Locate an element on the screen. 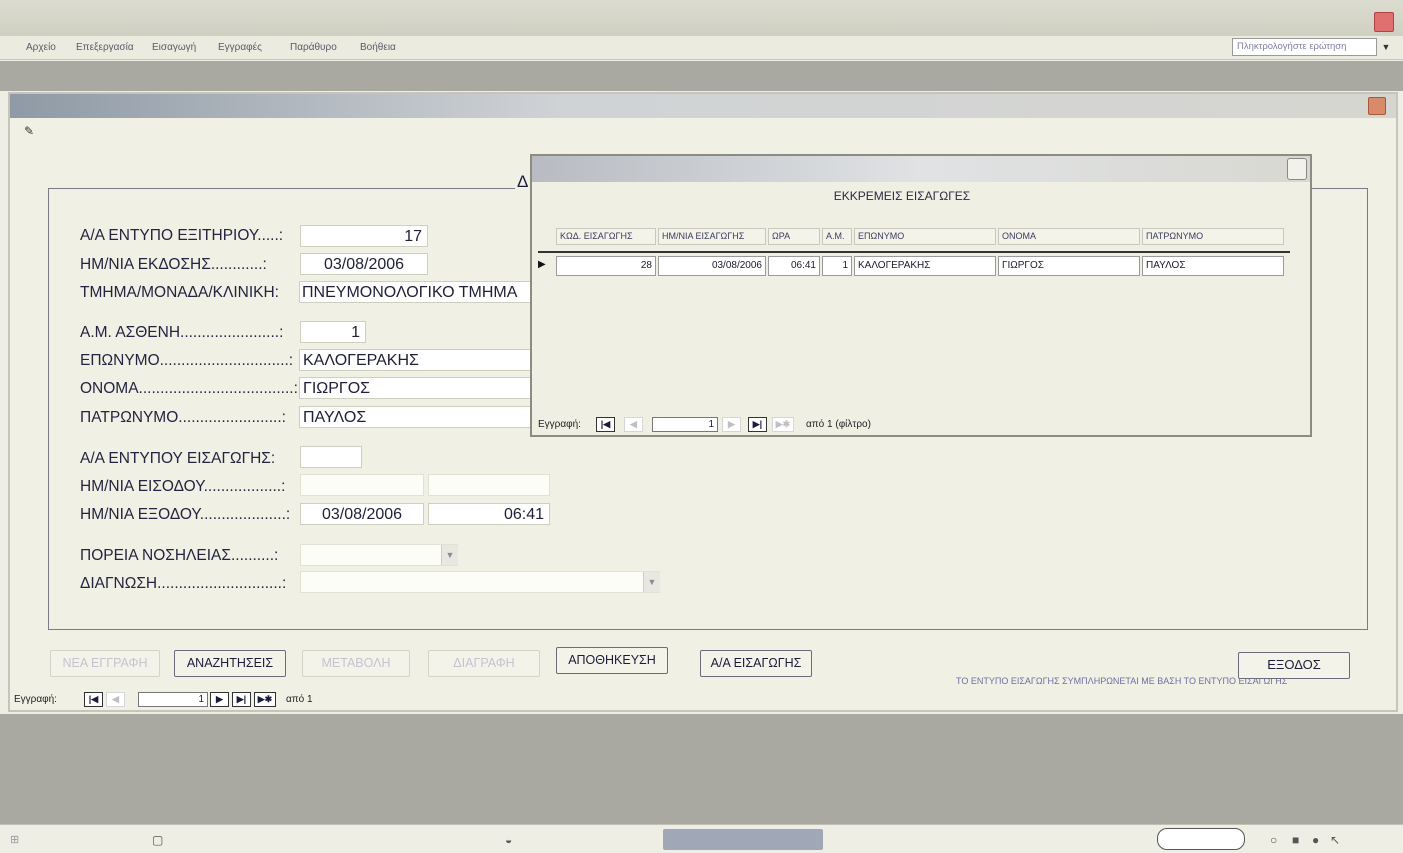  popup-record-nav-label: Εγγραφή: is located at coordinates (559, 424).